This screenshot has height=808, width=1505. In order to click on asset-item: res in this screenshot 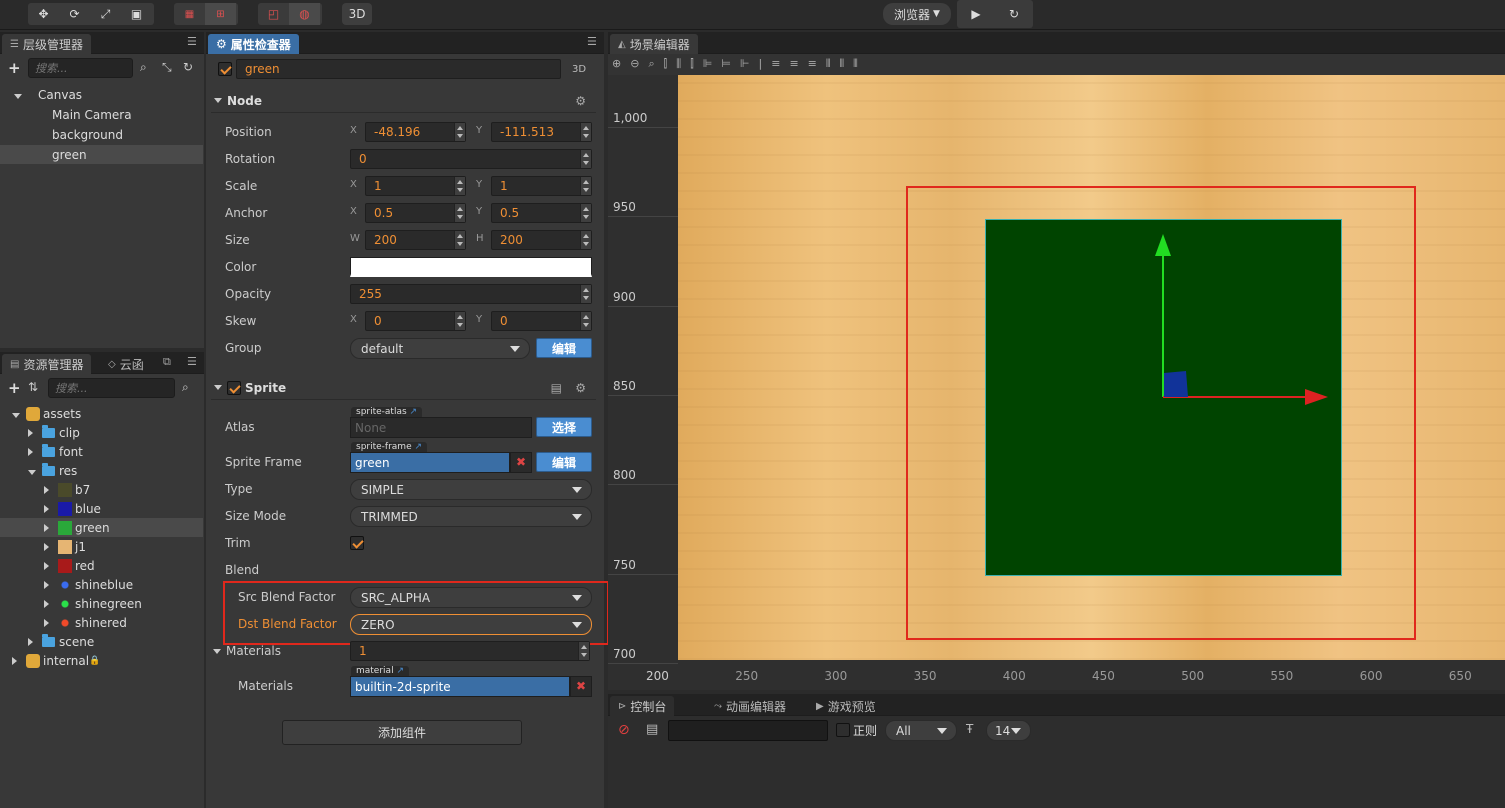, I will do `click(101, 470)`.